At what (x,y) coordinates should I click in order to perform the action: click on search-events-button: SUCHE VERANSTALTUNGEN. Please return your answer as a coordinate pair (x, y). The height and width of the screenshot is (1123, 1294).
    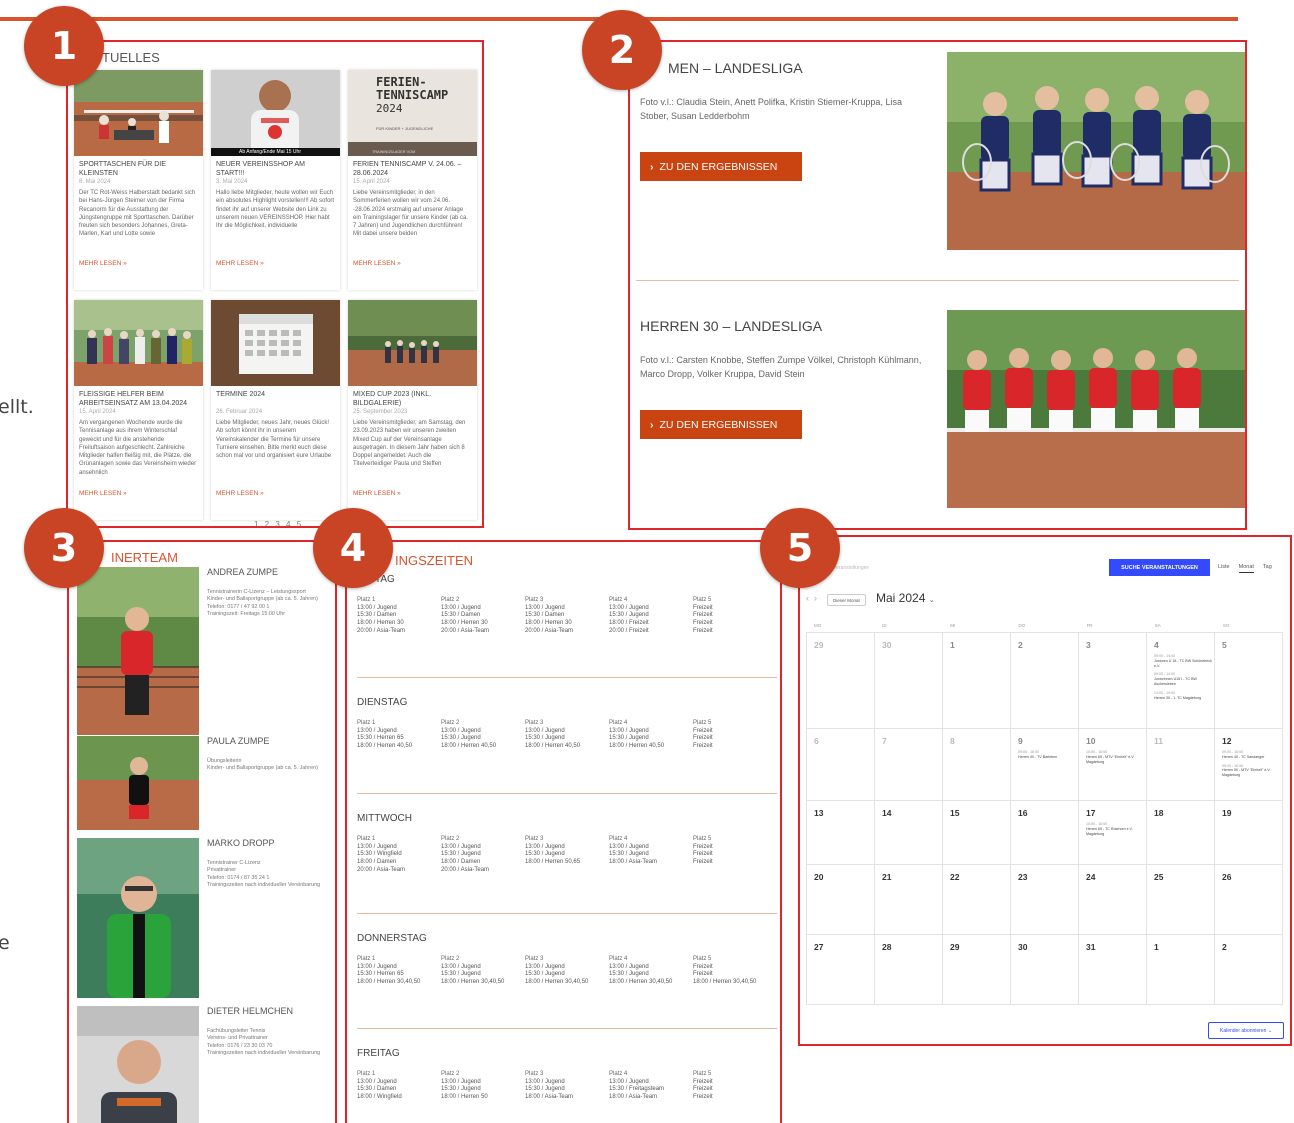
    Looking at the image, I should click on (1159, 567).